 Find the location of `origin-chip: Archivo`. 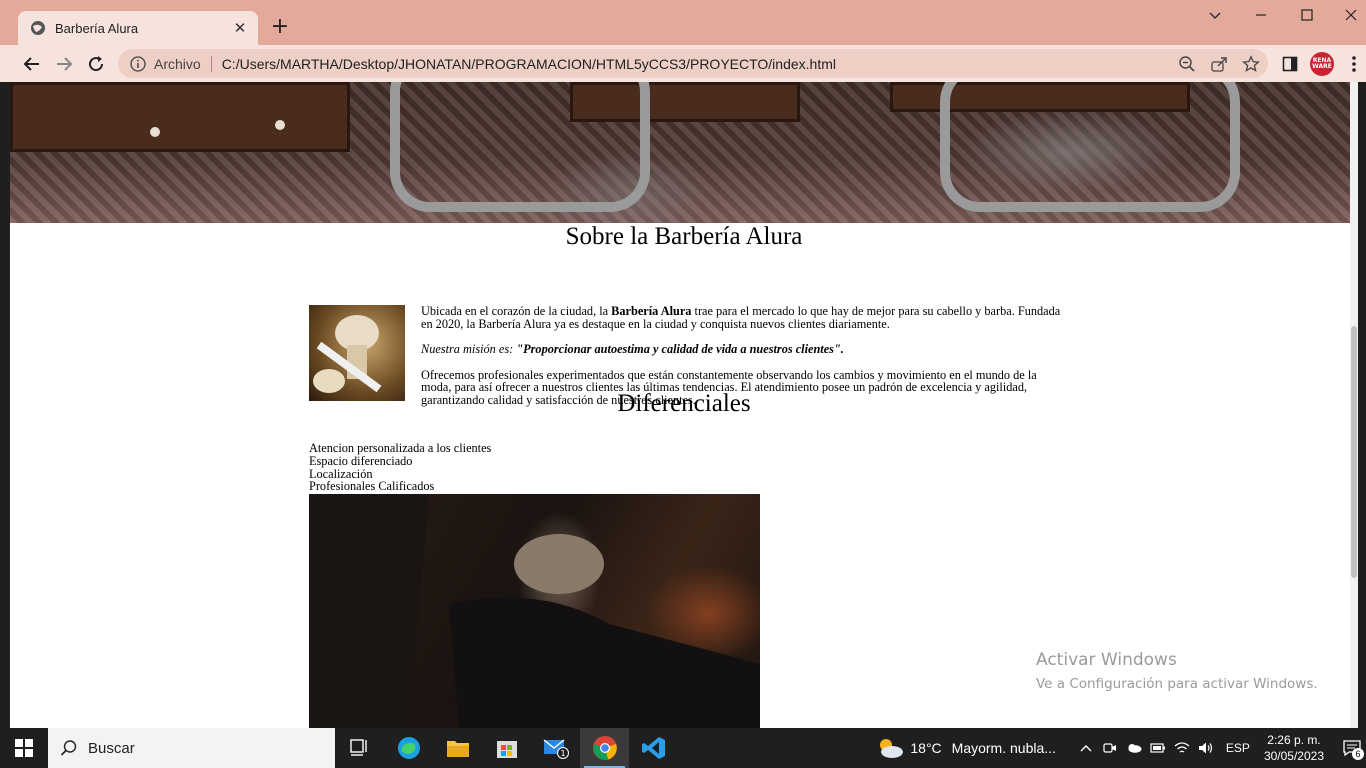

origin-chip: Archivo is located at coordinates (183, 63).